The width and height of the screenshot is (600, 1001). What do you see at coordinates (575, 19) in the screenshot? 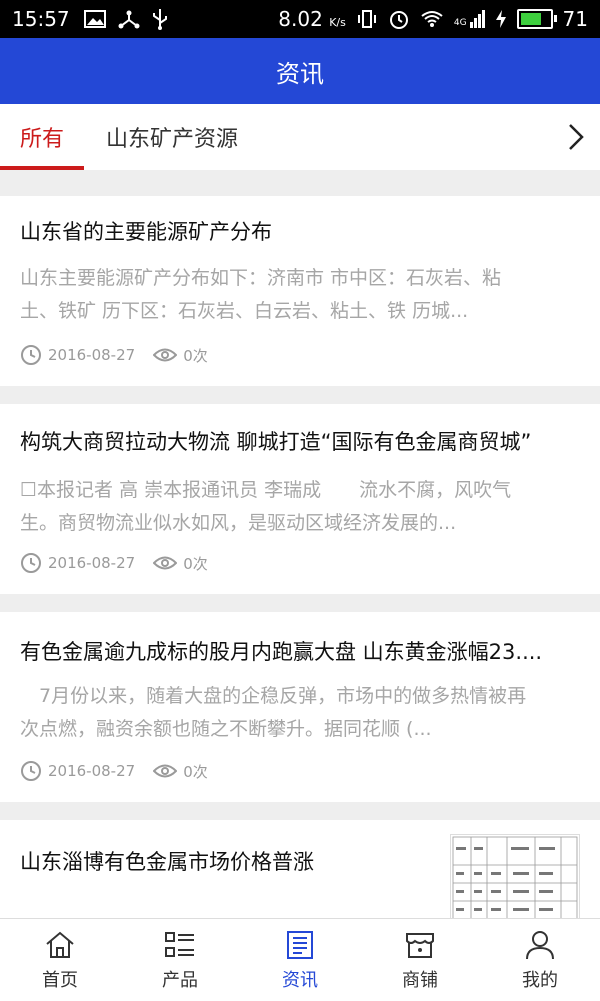
I see `battery-level: 71` at bounding box center [575, 19].